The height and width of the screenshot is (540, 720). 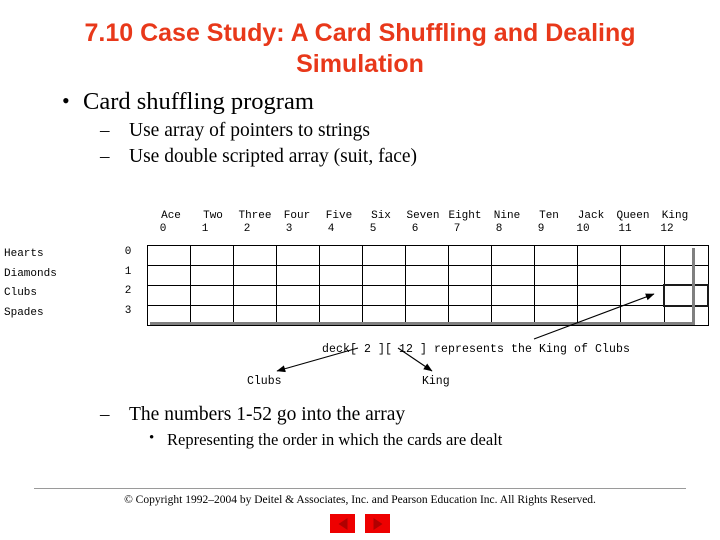 I want to click on bullet-text: Card shuffling program, so click(x=198, y=101).